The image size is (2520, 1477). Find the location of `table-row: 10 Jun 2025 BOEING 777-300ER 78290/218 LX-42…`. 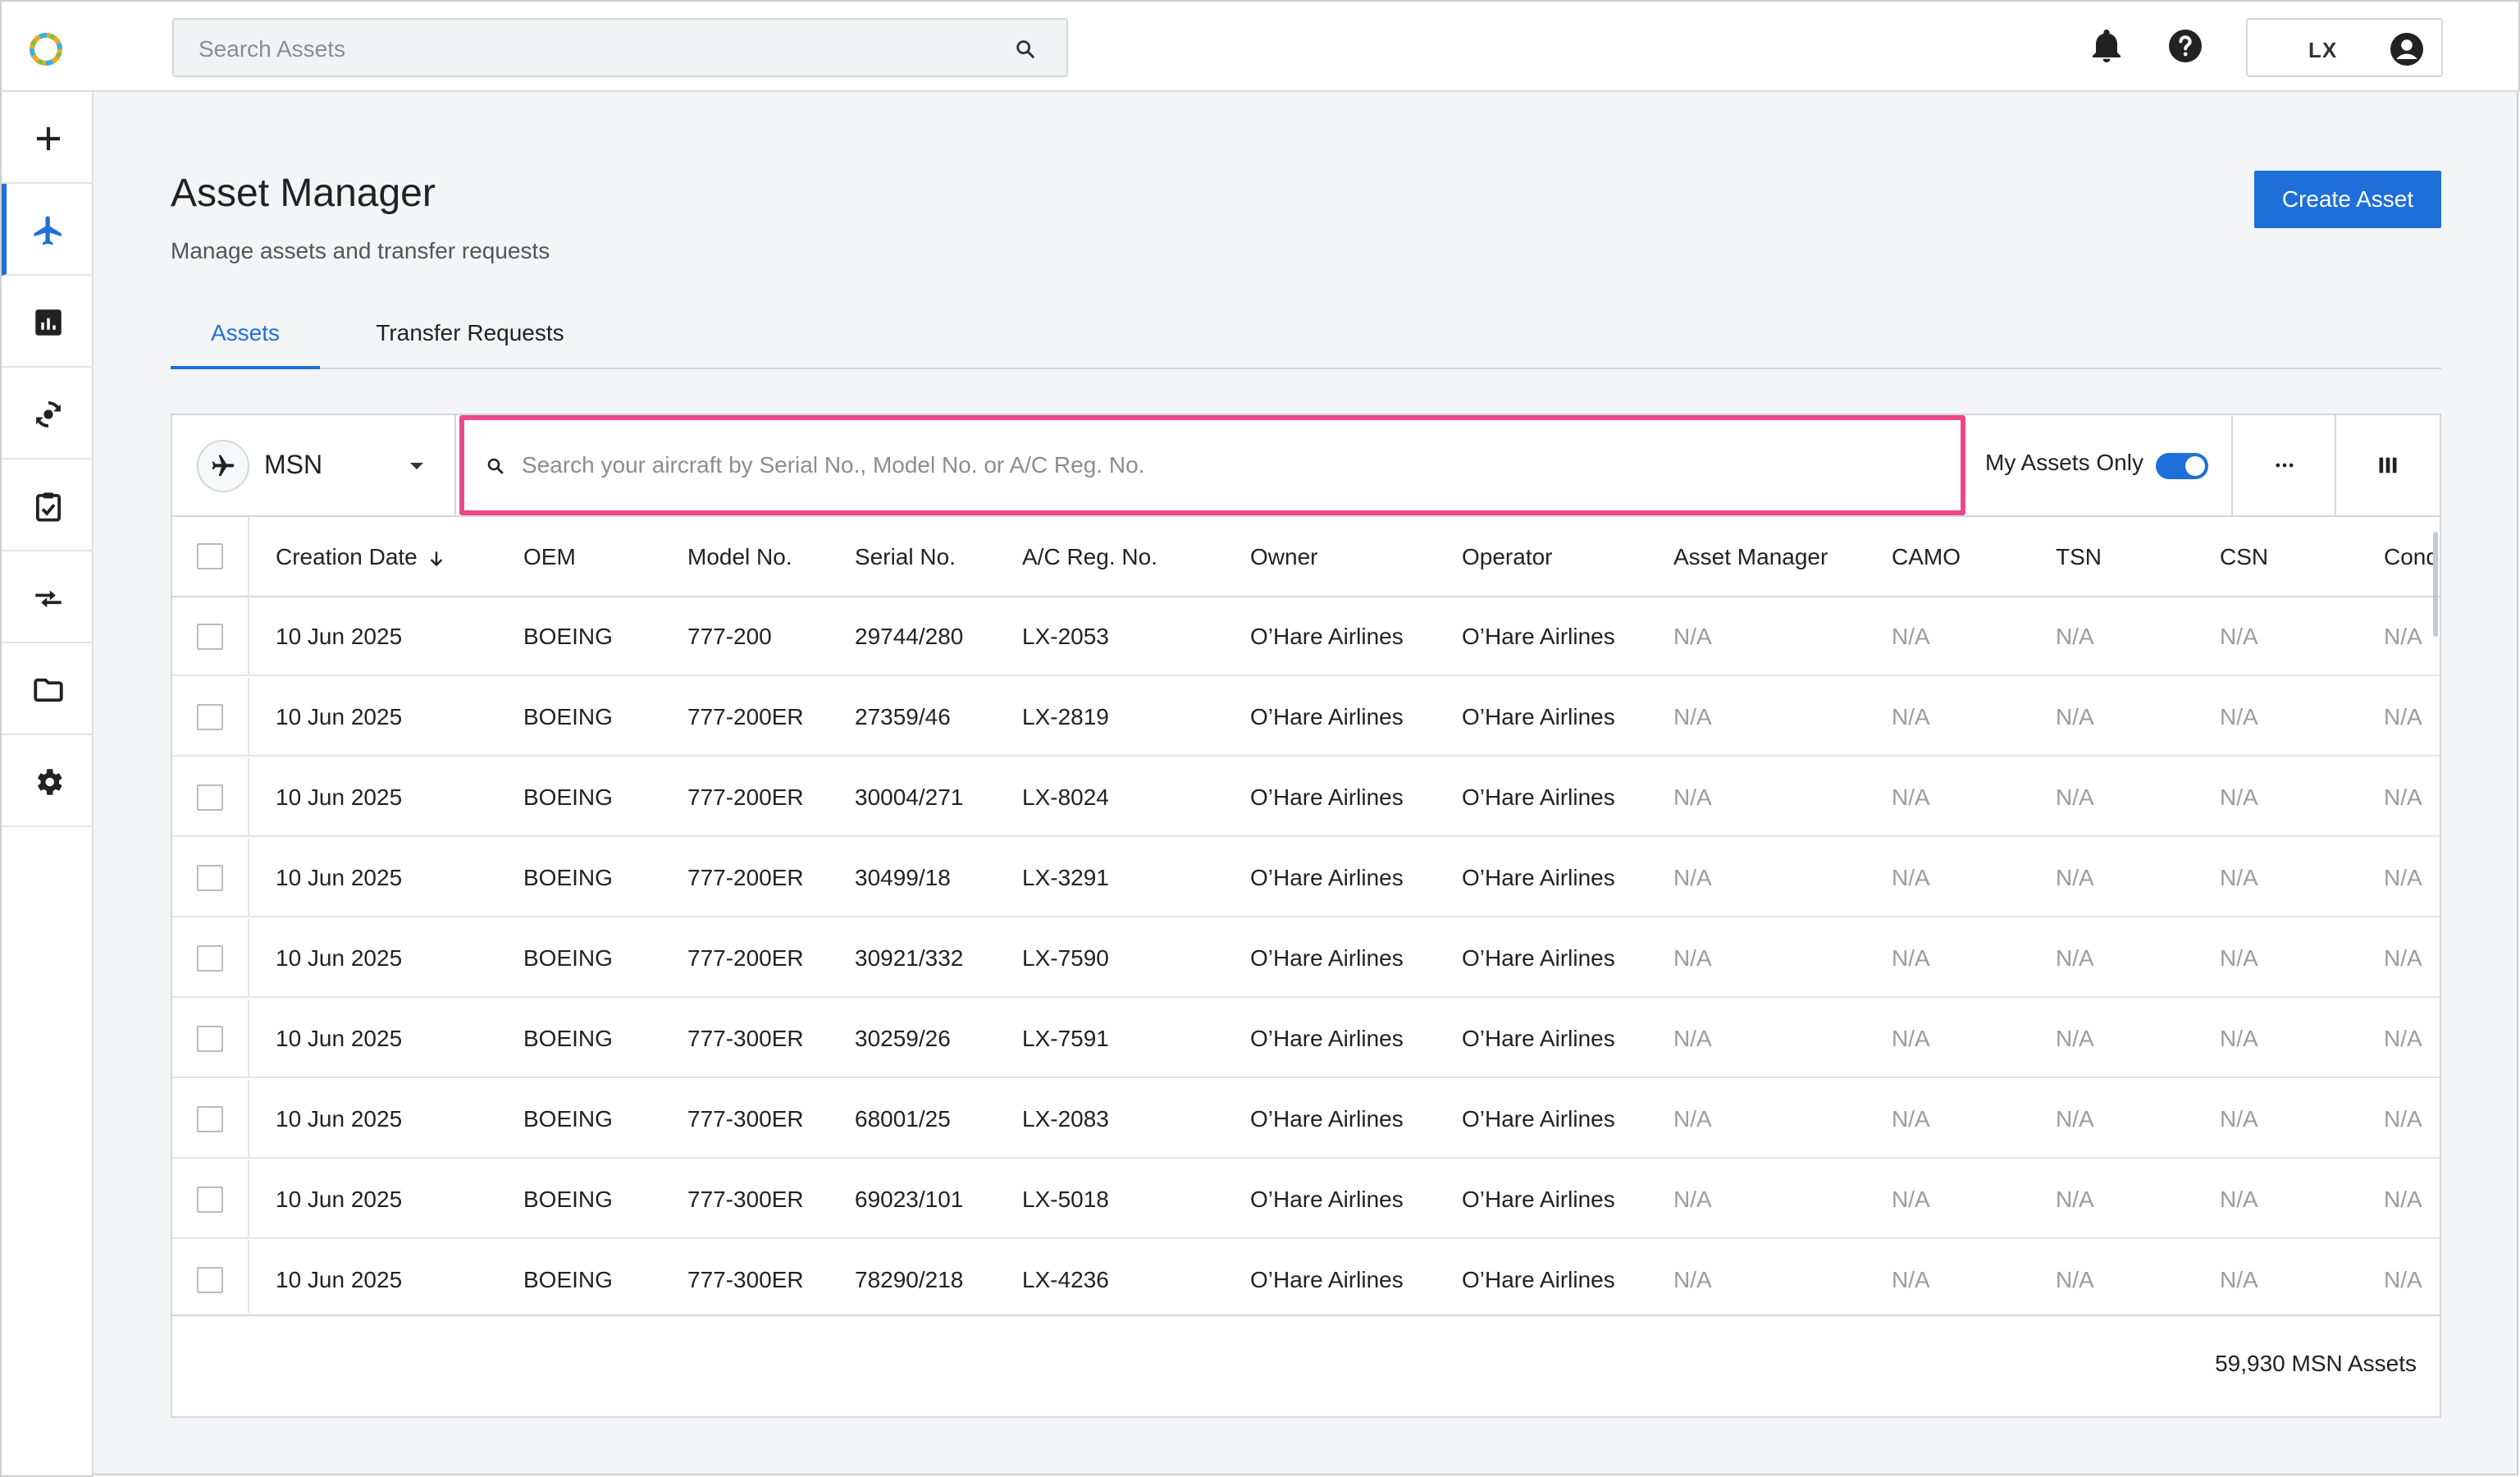

table-row: 10 Jun 2025 BOEING 777-300ER 78290/218 LX-42… is located at coordinates (1306, 1277).